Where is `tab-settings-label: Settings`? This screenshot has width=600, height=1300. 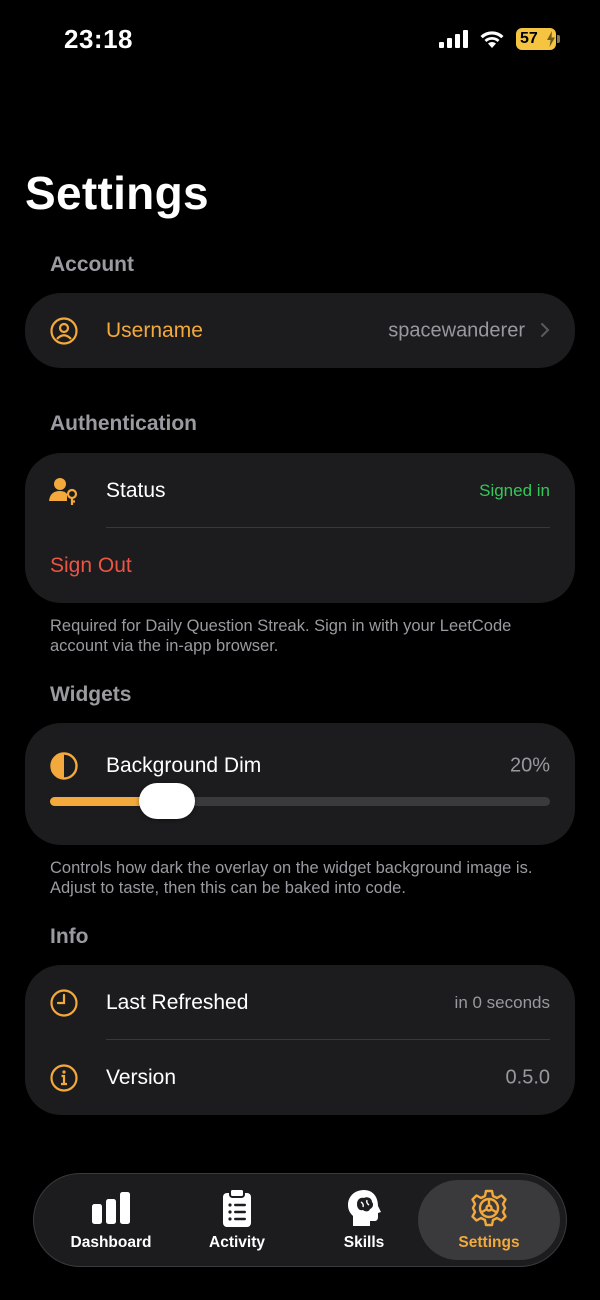
tab-settings-label: Settings is located at coordinates (489, 1242).